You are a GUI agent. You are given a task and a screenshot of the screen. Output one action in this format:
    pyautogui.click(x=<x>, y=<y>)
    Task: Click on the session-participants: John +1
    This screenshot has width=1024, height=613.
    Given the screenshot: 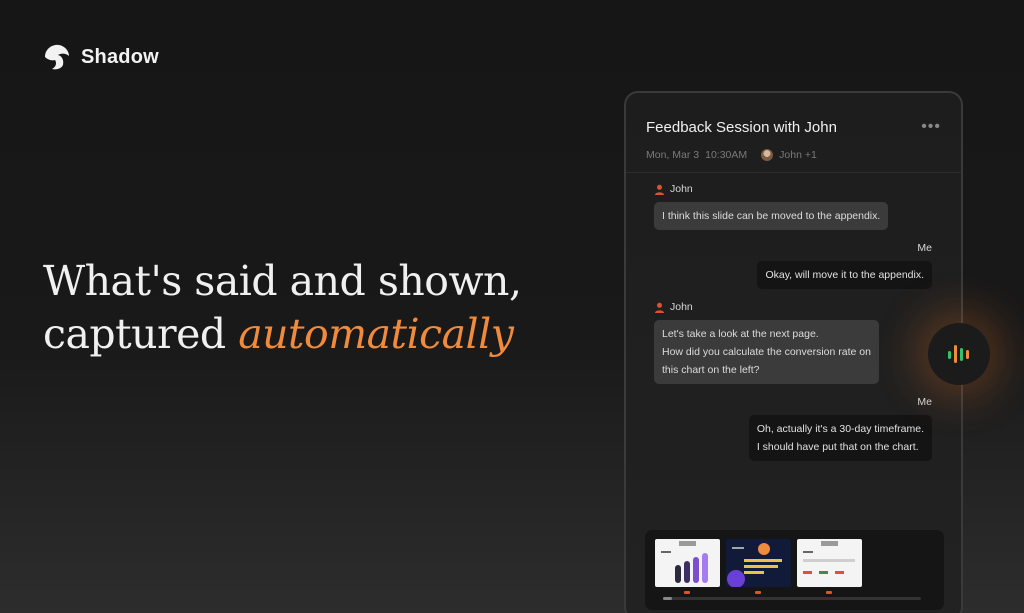 What is the action you would take?
    pyautogui.click(x=798, y=155)
    